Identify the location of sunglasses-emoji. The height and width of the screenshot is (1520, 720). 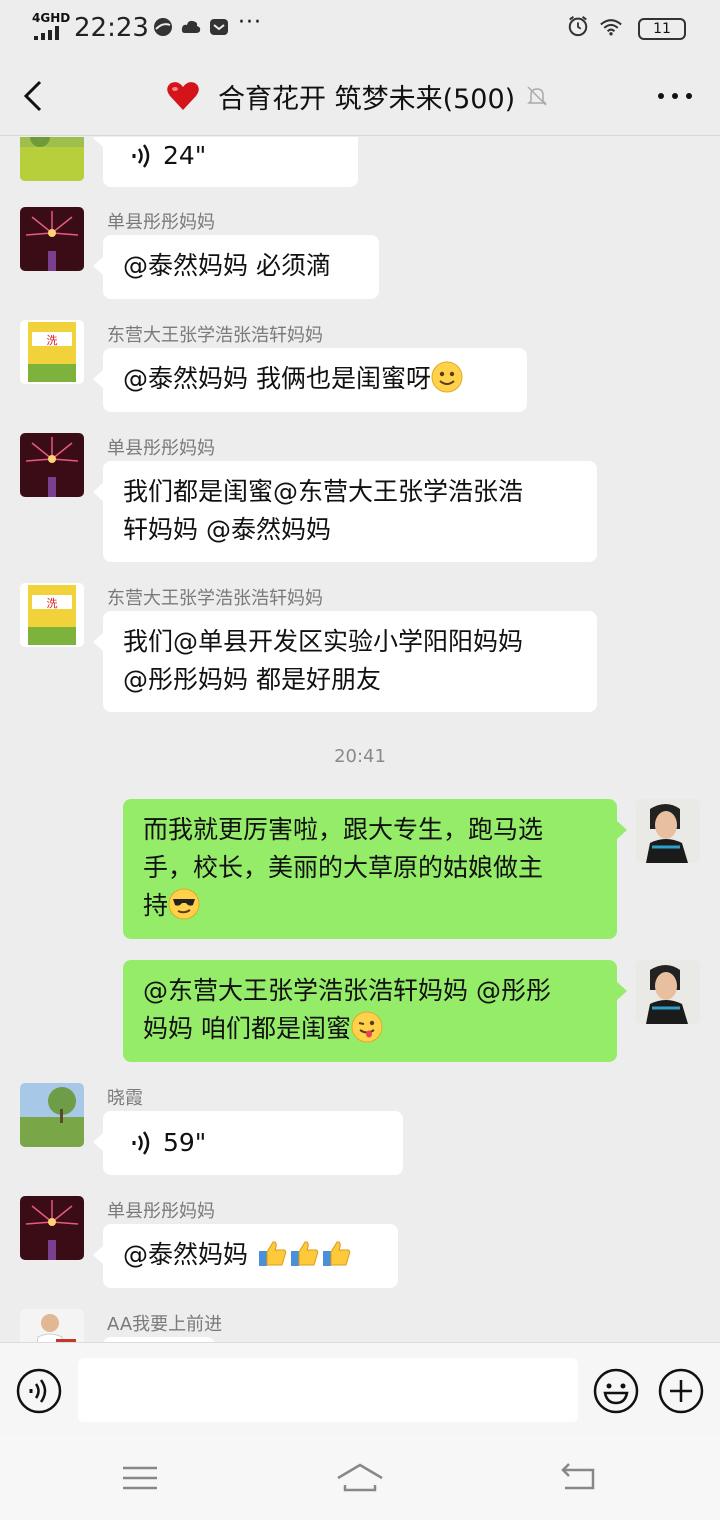
(184, 904).